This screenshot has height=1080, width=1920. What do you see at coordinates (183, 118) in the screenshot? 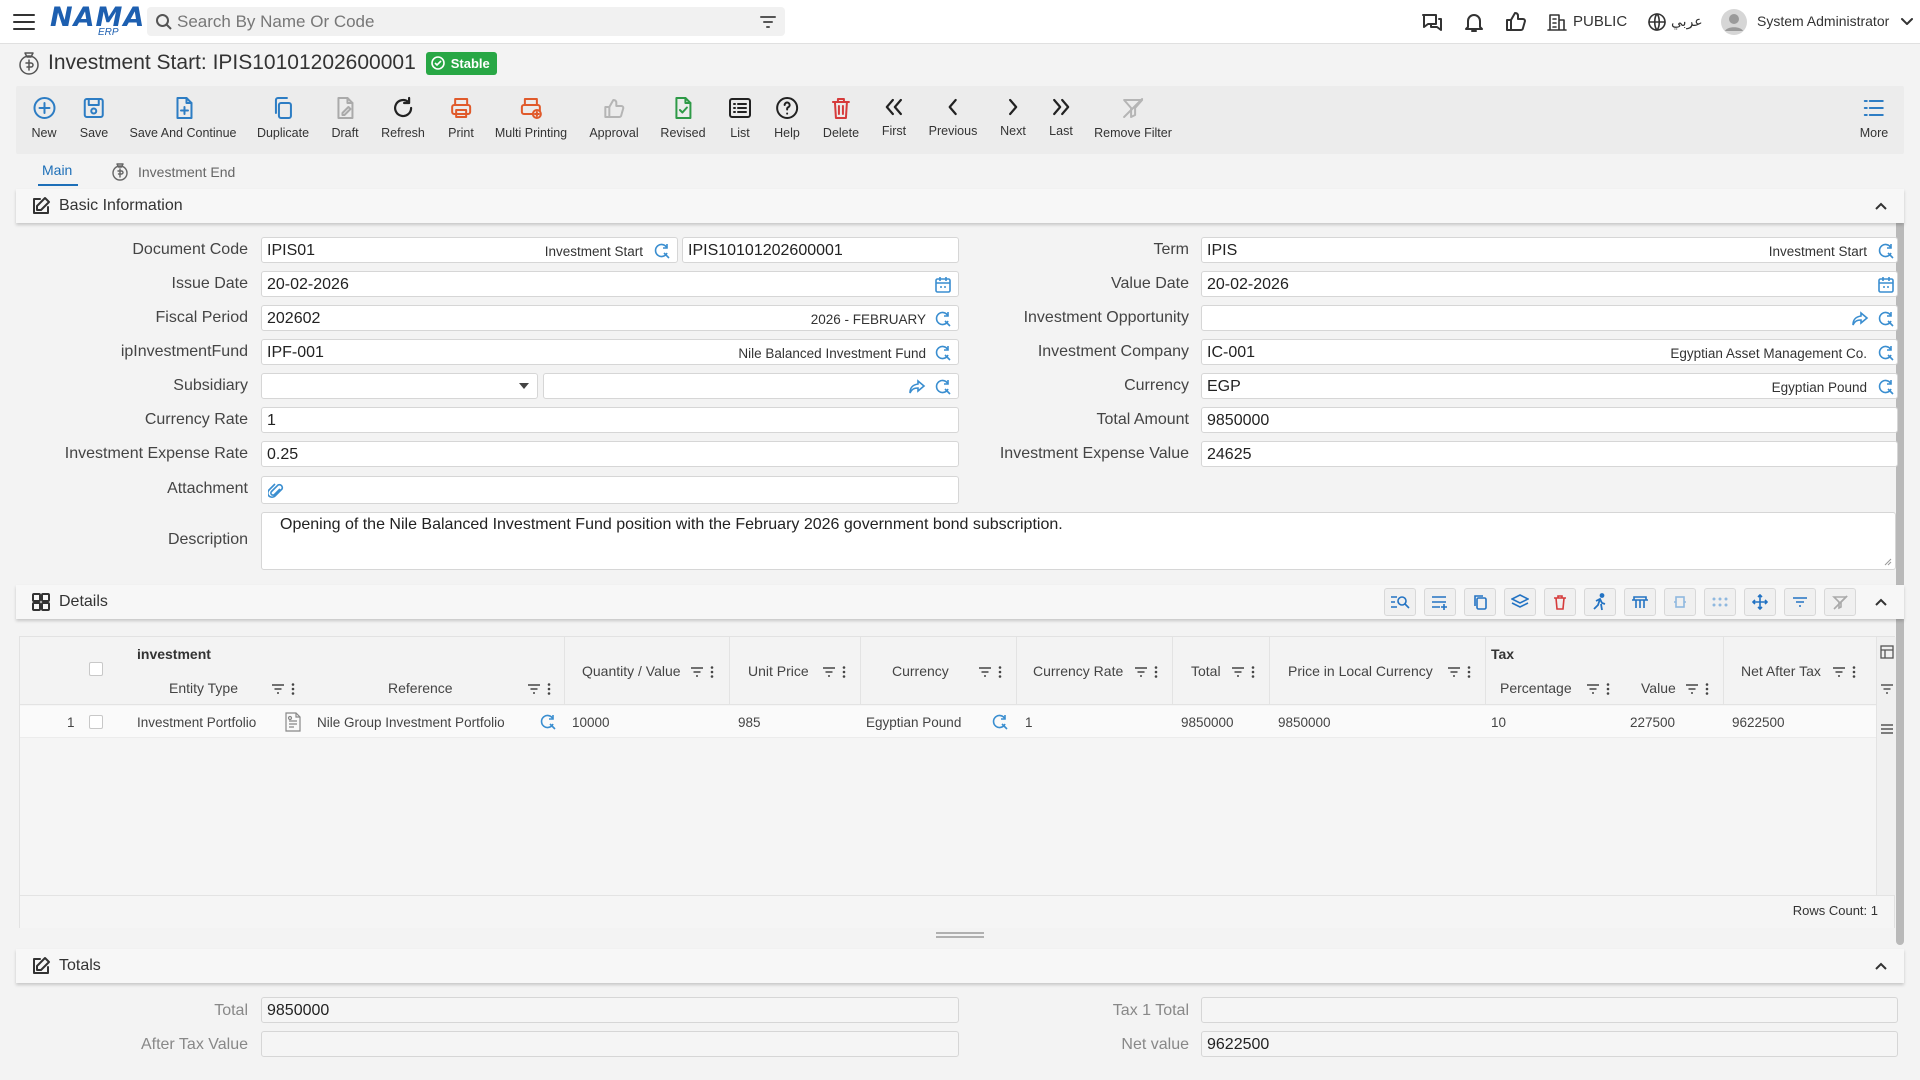
I see `save-and-continue-button: Save And Continue` at bounding box center [183, 118].